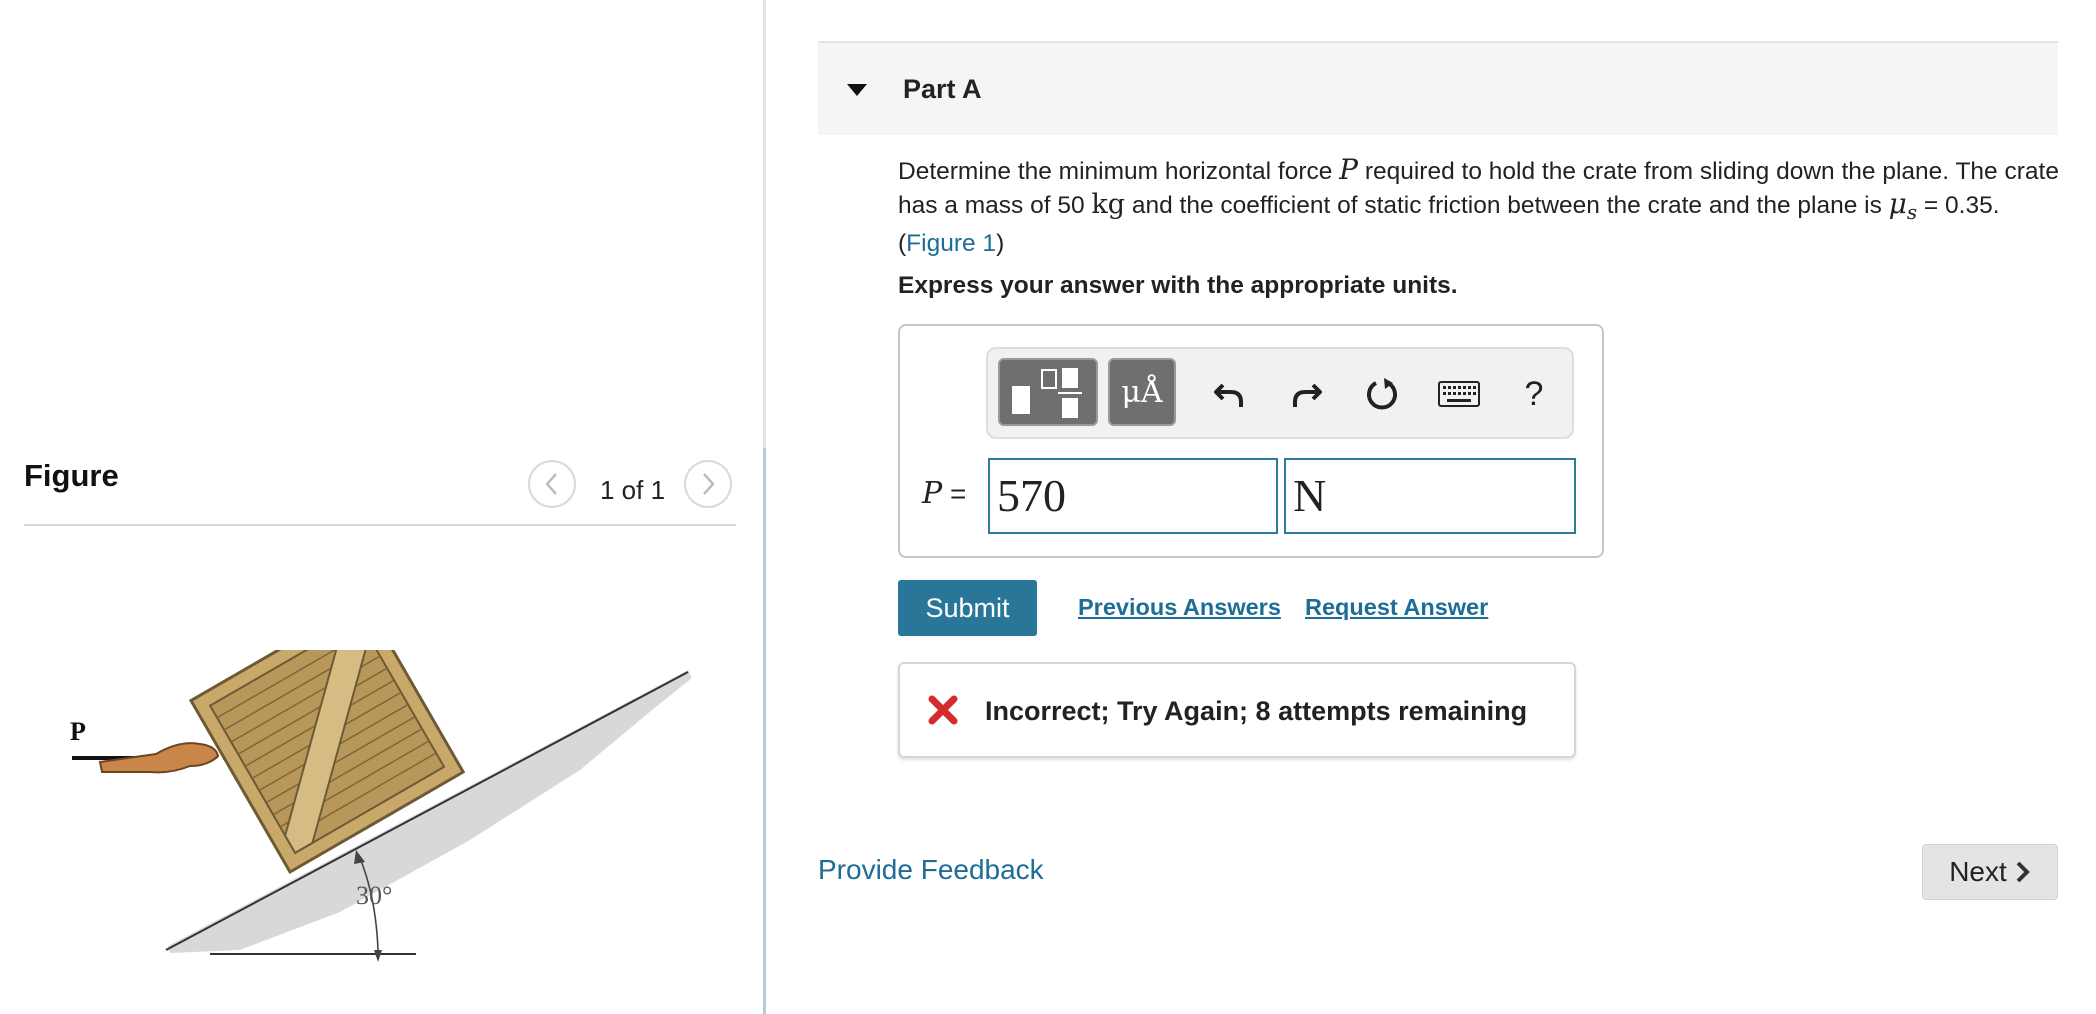 The image size is (2096, 1014). I want to click on variable-P: P, so click(1349, 169).